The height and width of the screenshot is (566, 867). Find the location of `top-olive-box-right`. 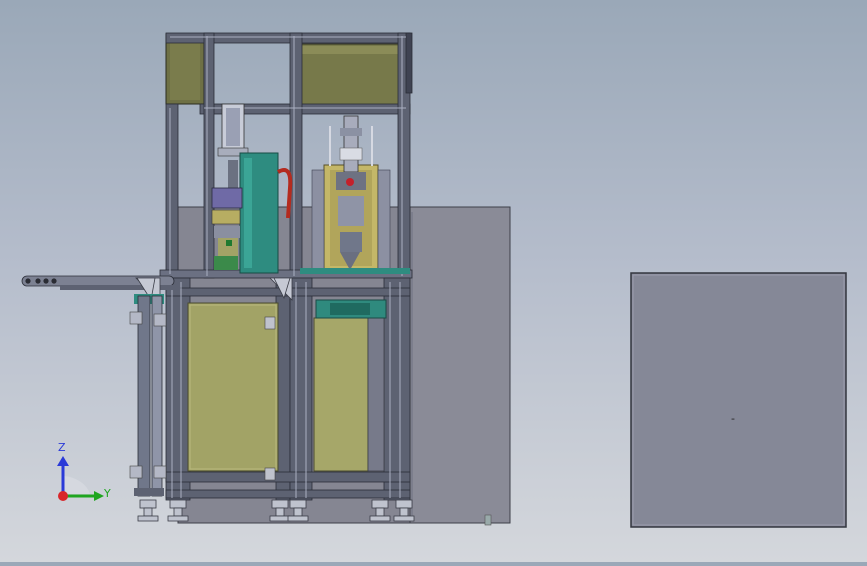

top-olive-box-right is located at coordinates (350, 75).